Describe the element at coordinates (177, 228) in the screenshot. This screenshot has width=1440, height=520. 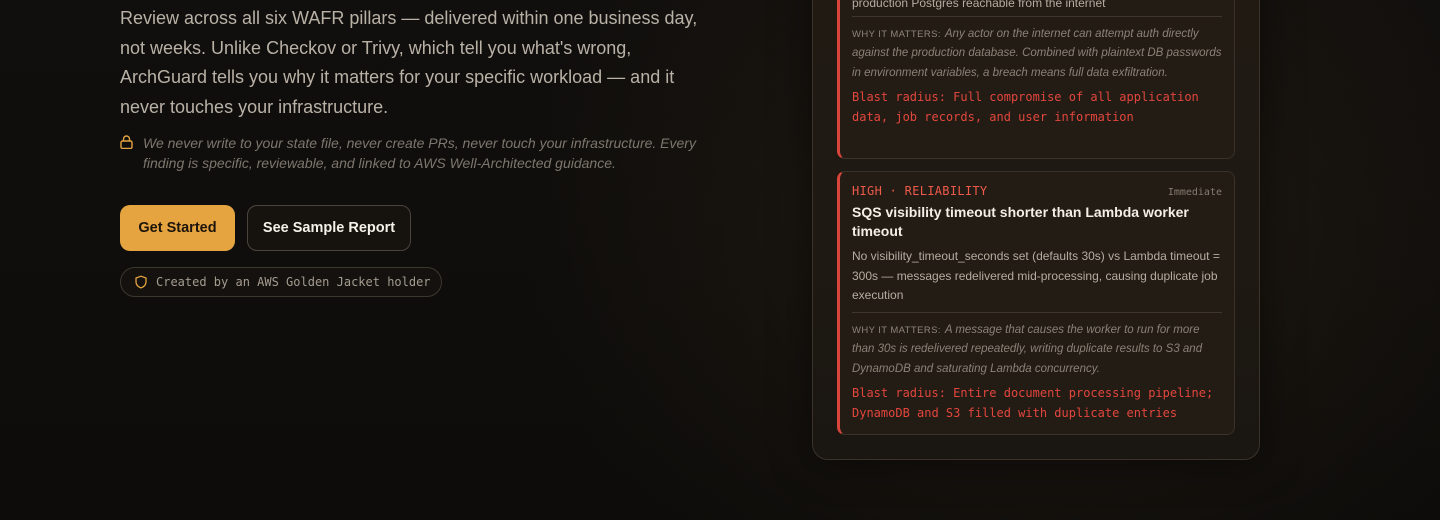
I see `get-started-button: Get Started` at that location.